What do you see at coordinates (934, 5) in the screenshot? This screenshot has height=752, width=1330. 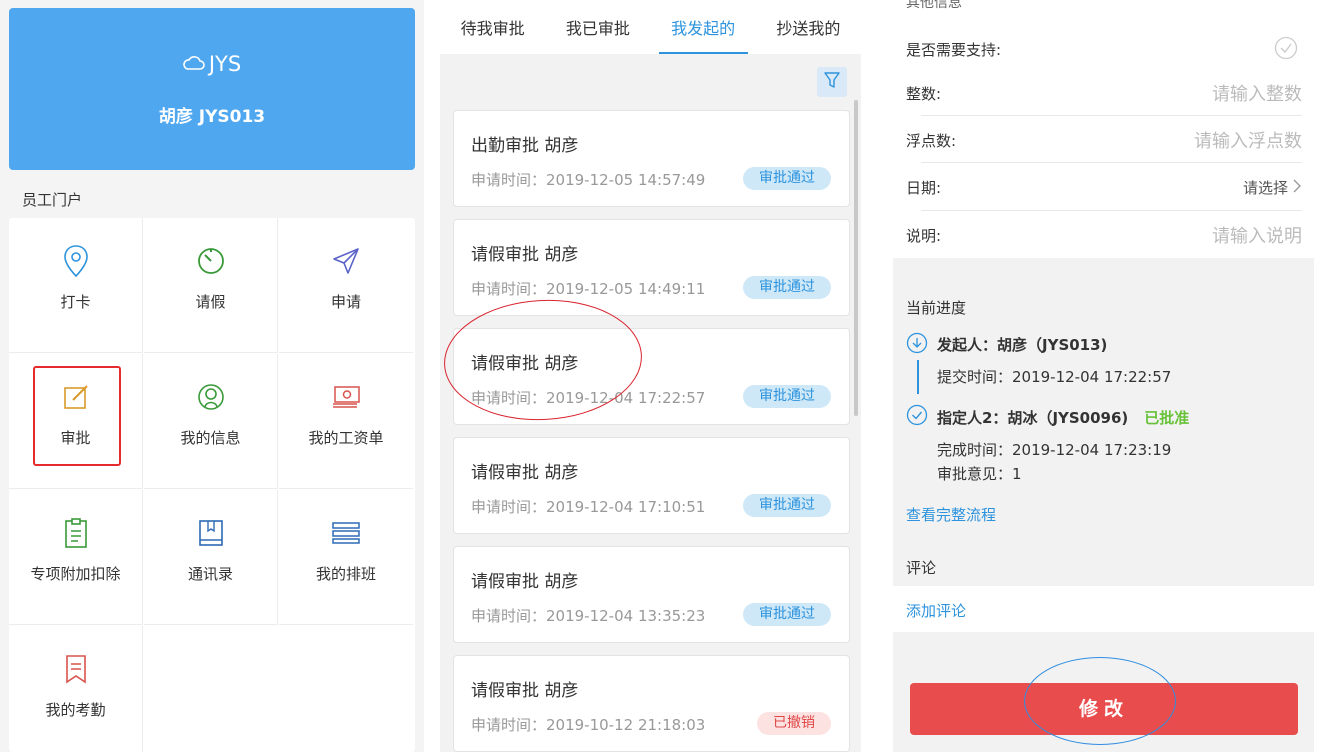 I see `section-title: 其他信息` at bounding box center [934, 5].